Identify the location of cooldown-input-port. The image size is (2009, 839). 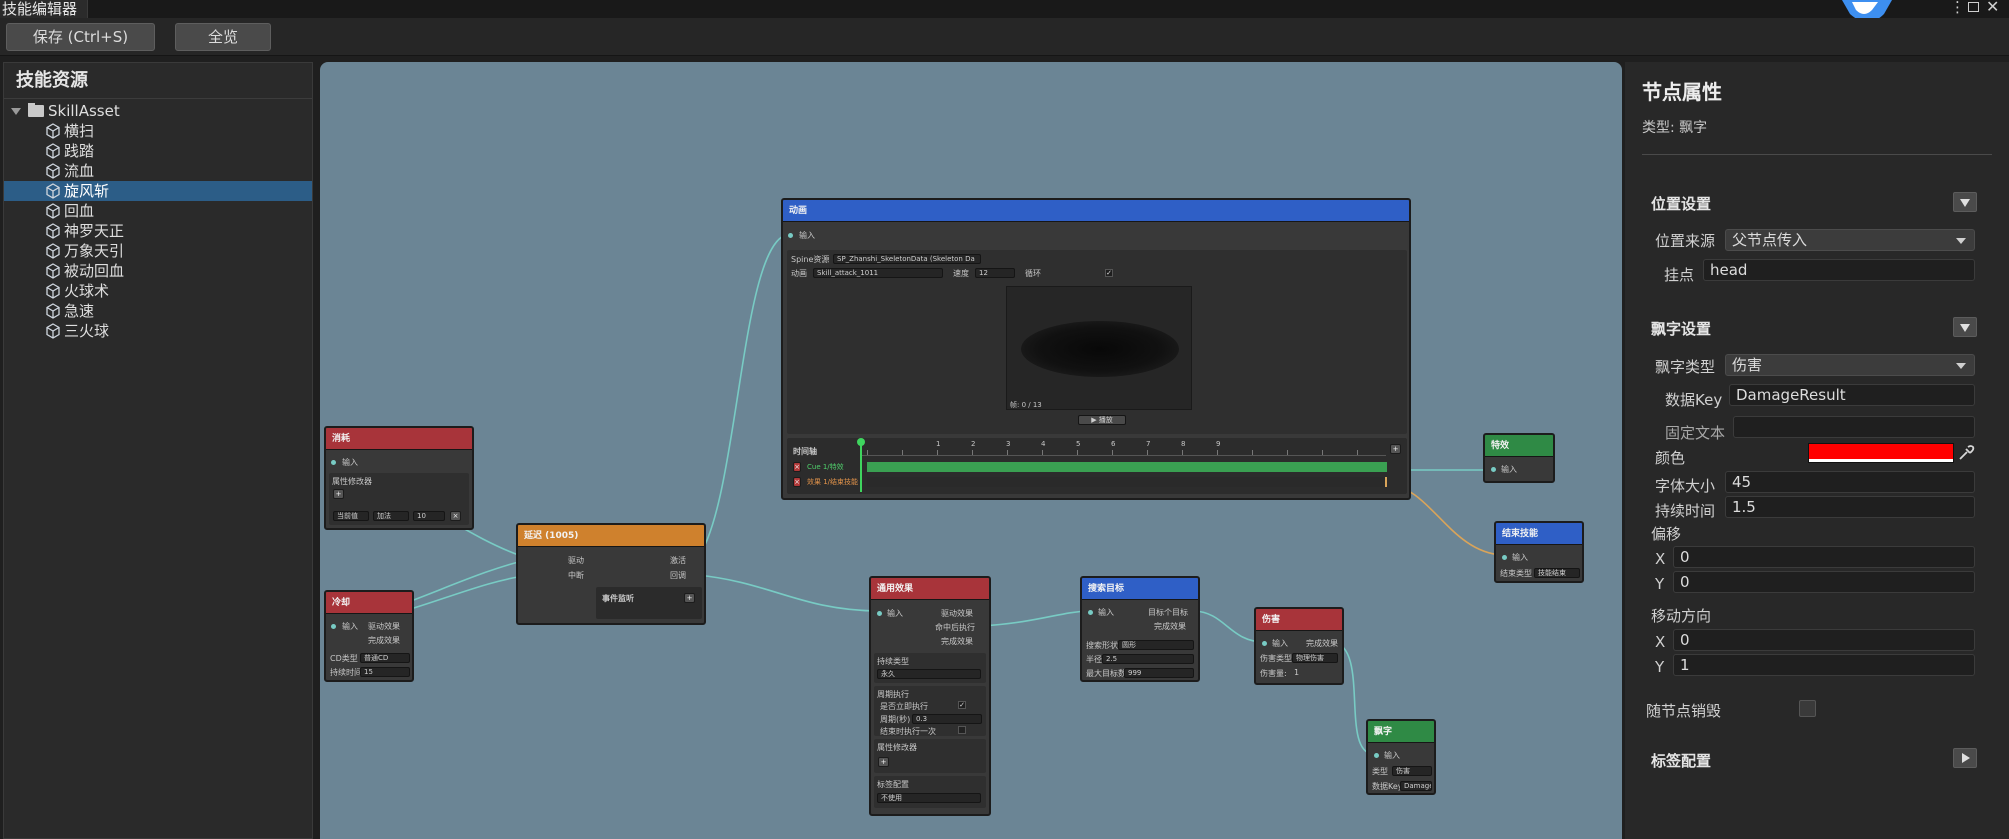
(333, 626).